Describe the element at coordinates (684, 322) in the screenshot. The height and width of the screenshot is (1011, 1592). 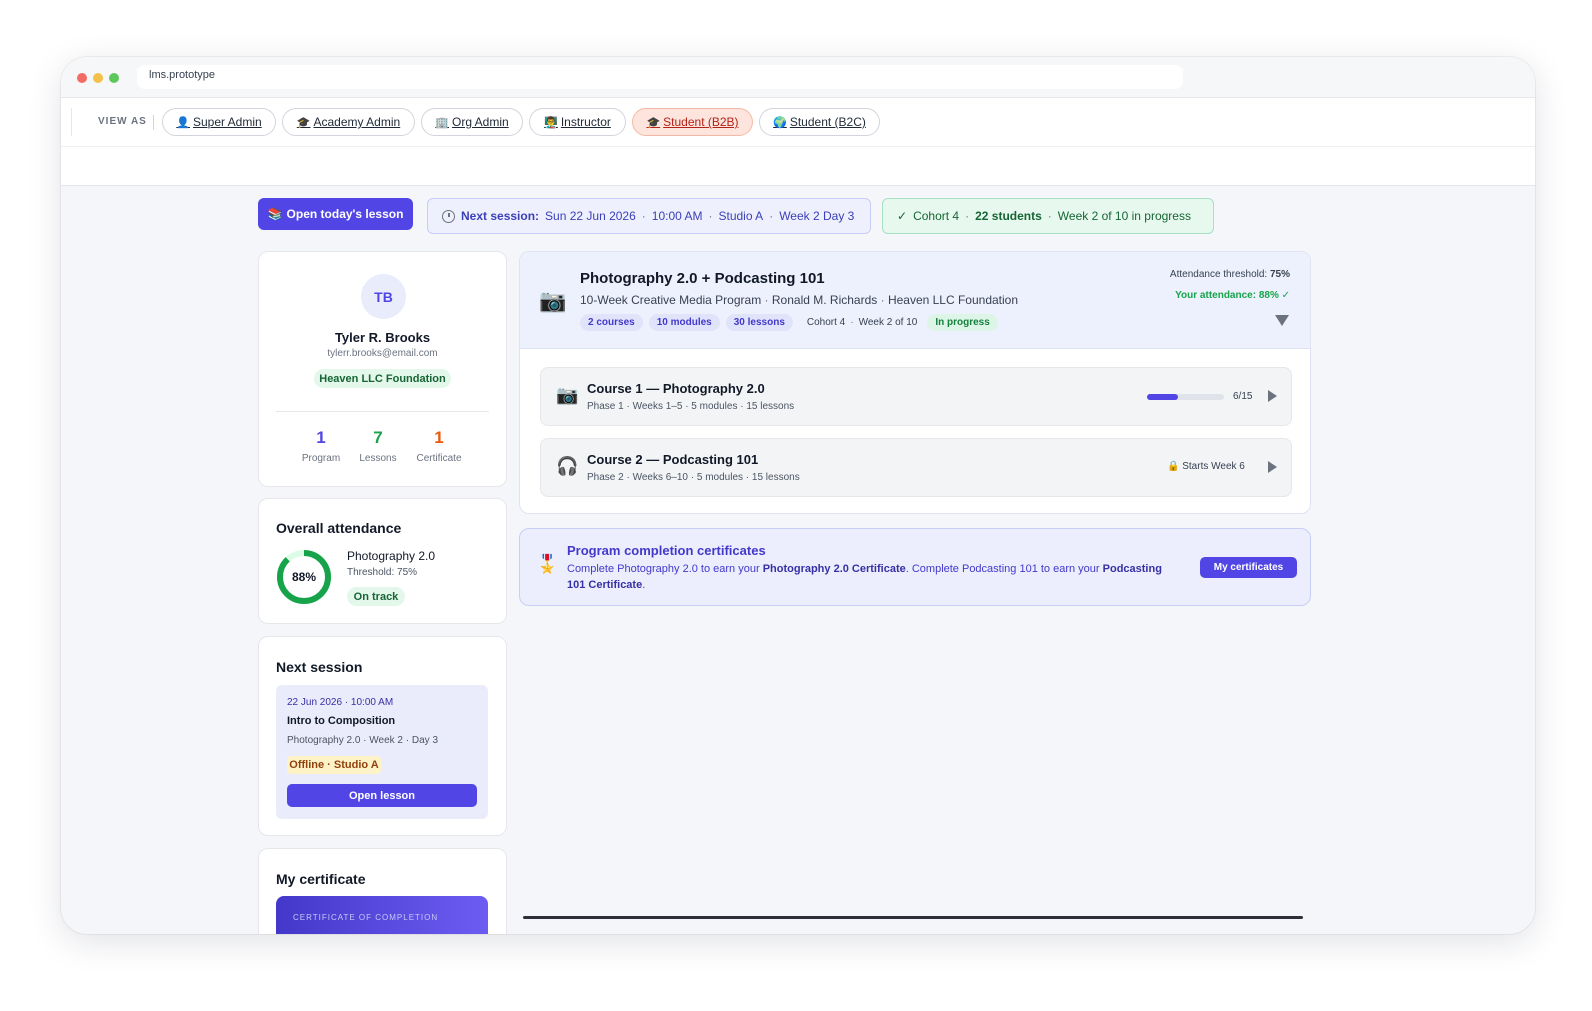
I see `tag-modules: 10 modules` at that location.